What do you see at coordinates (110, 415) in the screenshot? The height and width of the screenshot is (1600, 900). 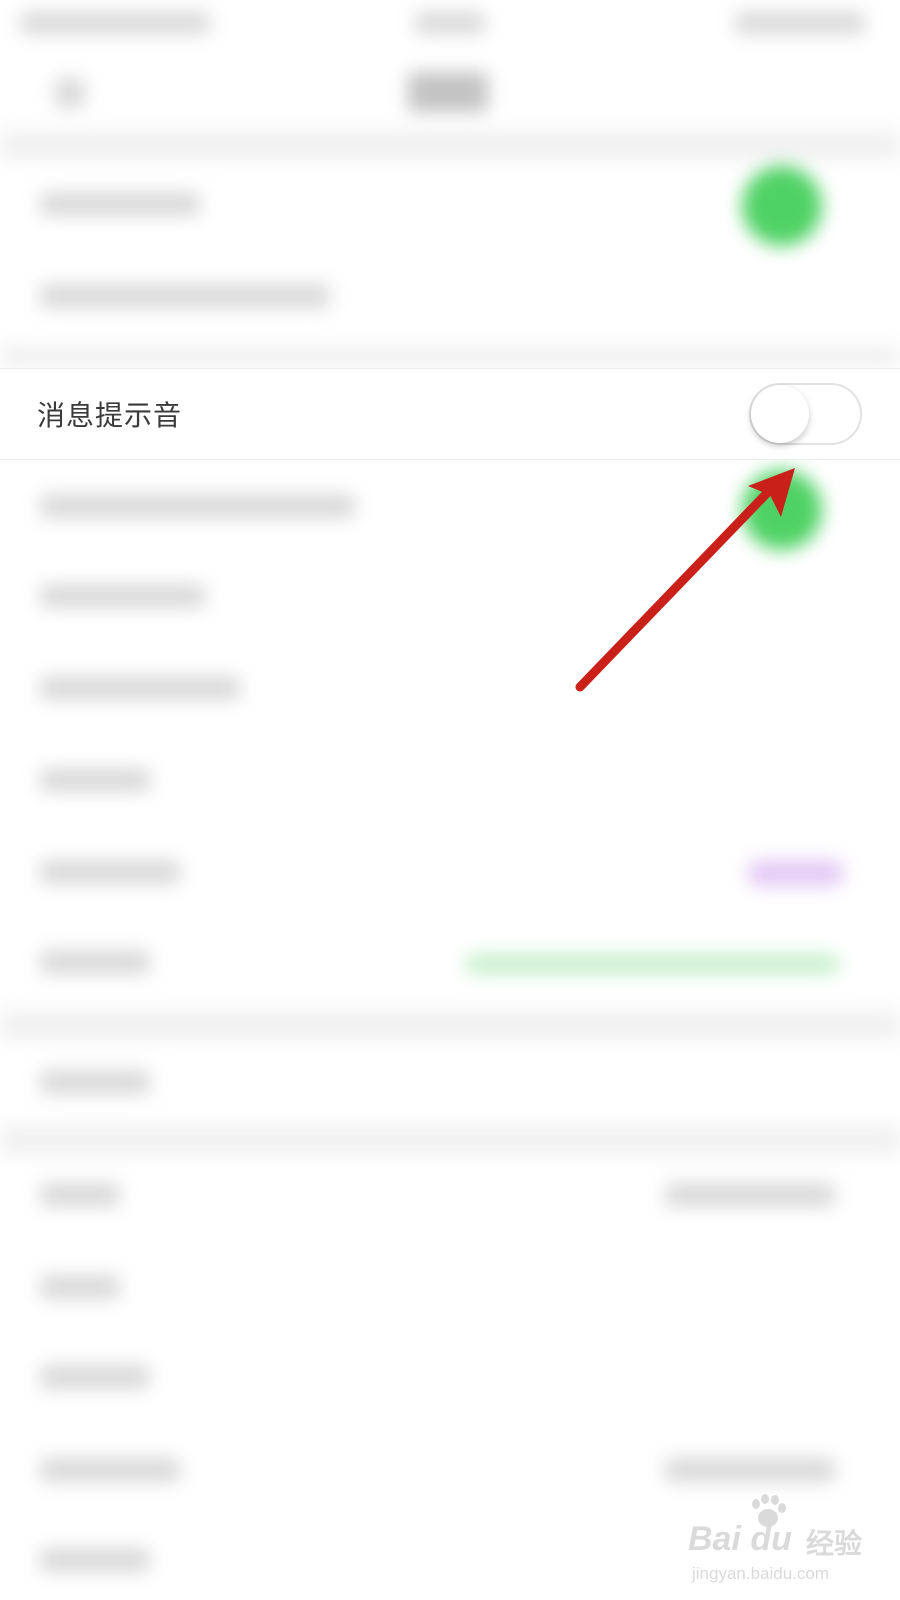 I see `message-sound-label: 消息提示音` at bounding box center [110, 415].